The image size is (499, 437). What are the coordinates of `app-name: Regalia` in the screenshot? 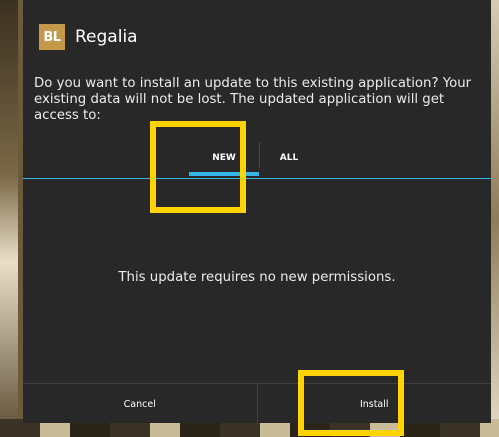 It's located at (106, 37).